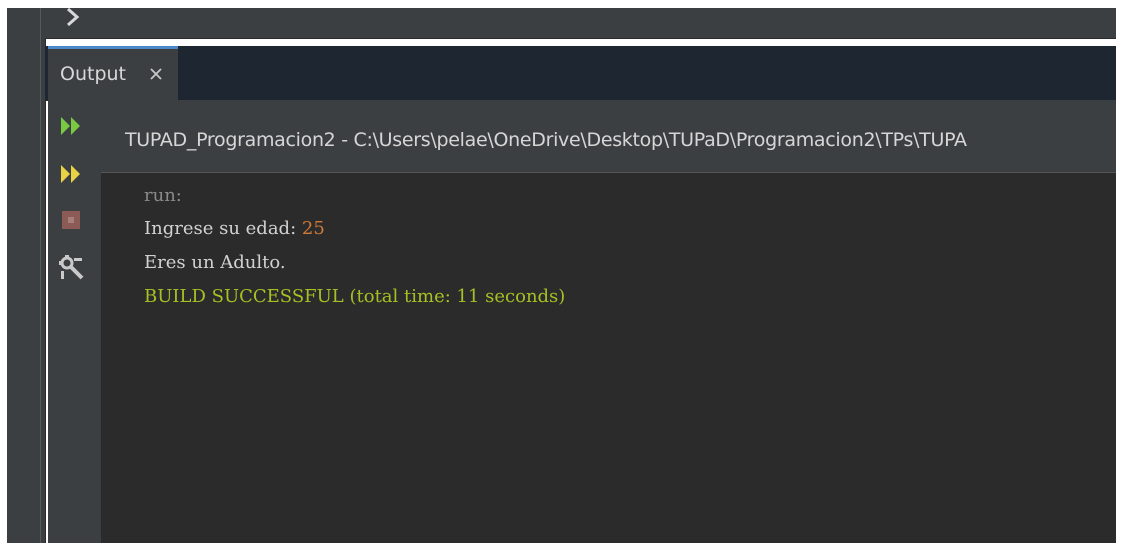 The image size is (1128, 543). What do you see at coordinates (73, 19) in the screenshot?
I see `chevron-right-icon` at bounding box center [73, 19].